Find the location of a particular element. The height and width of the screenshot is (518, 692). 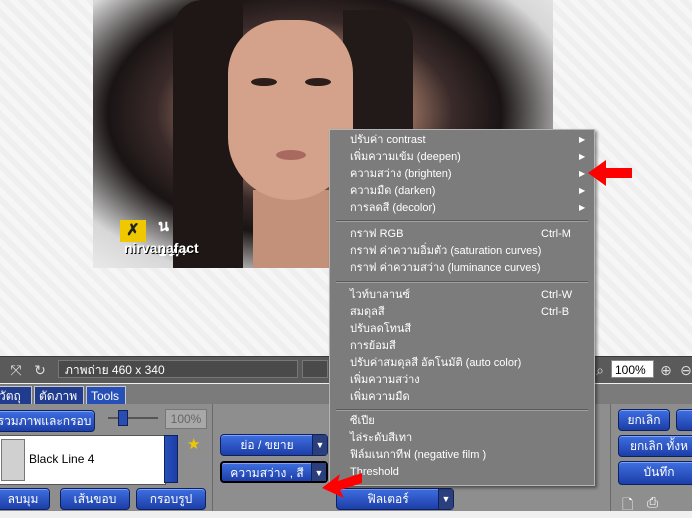

zoom-level: 100% is located at coordinates (632, 369).